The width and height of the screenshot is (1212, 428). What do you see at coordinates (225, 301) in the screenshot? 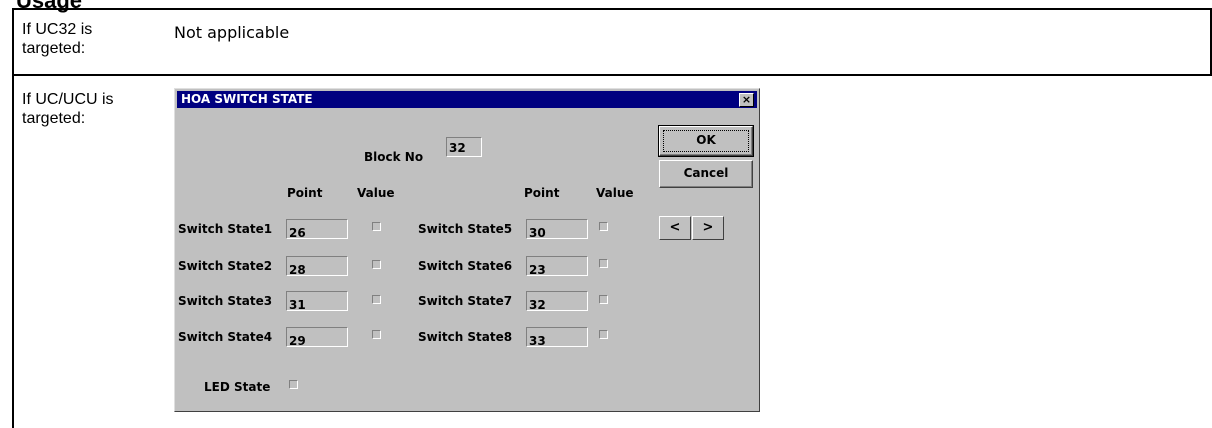
I see `switch-state-label: Switch State3` at bounding box center [225, 301].